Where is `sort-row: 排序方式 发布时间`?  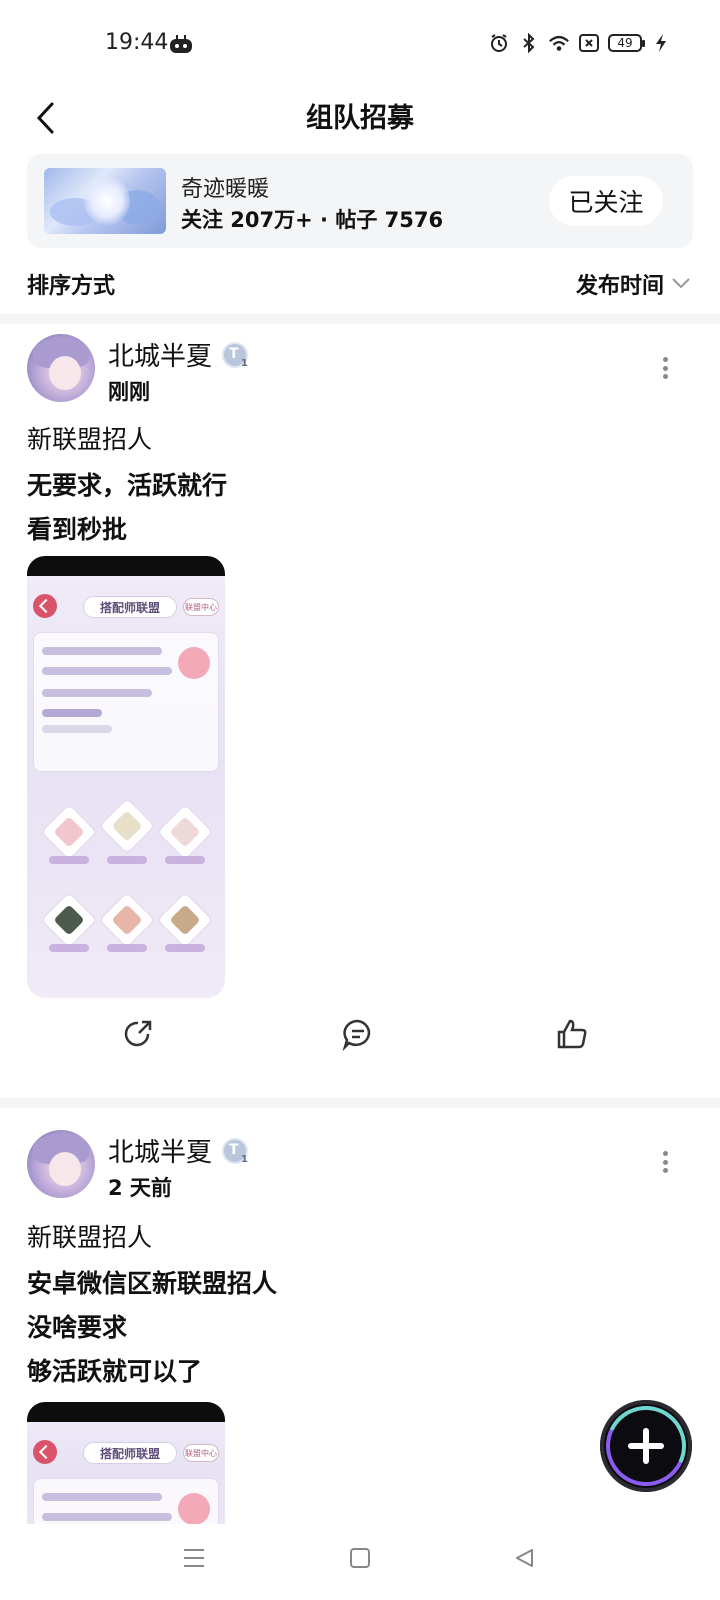 sort-row: 排序方式 发布时间 is located at coordinates (360, 287).